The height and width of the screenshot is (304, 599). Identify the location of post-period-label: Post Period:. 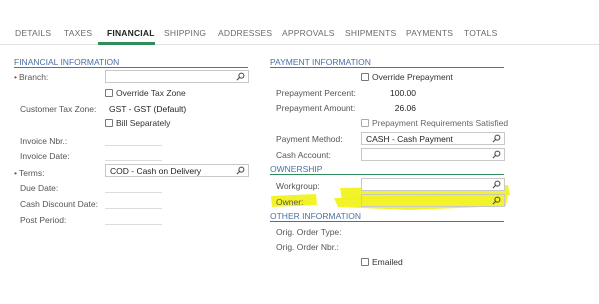
(43, 220).